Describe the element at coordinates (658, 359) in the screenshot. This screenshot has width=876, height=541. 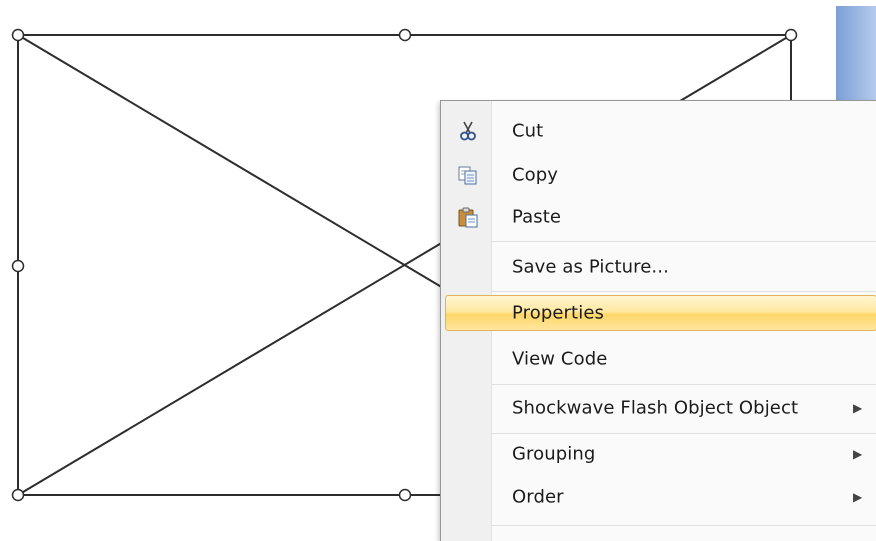
I see `menu-item-view-code: View Code` at that location.